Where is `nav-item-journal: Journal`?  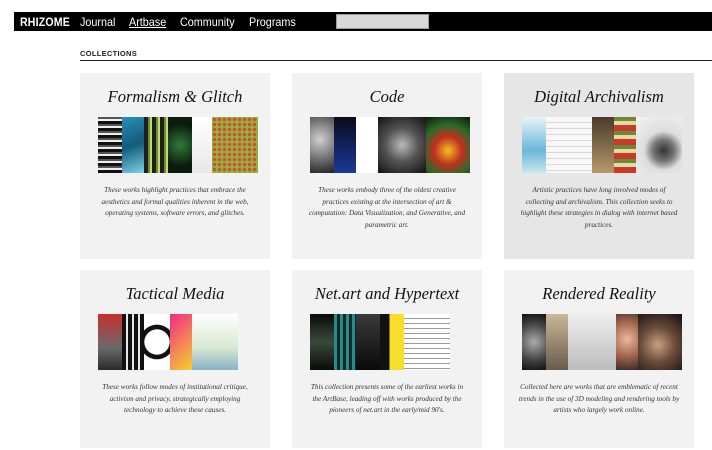
nav-item-journal: Journal is located at coordinates (97, 22).